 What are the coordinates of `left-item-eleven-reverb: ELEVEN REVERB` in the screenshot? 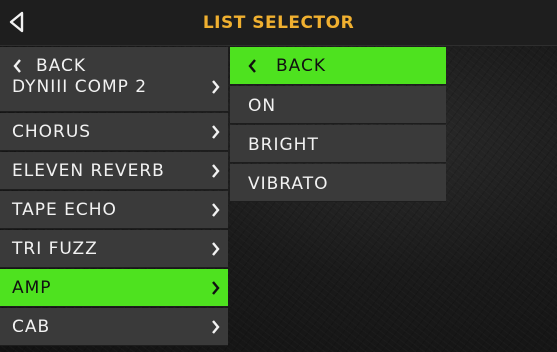 It's located at (114, 171).